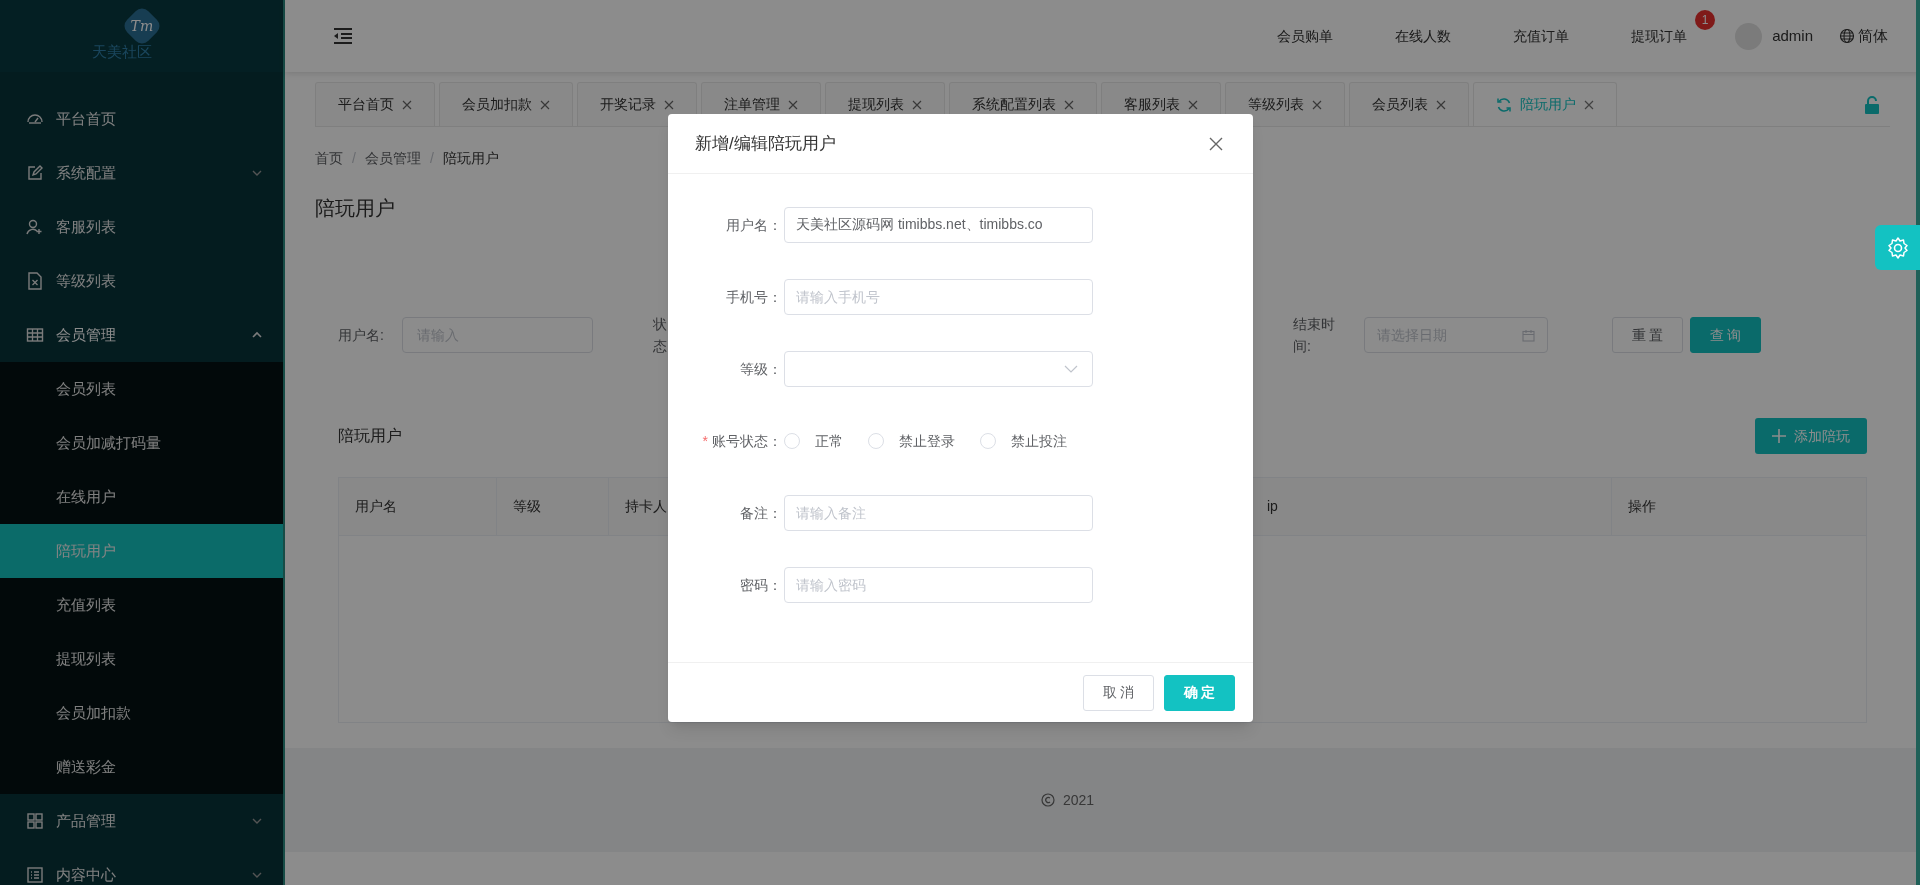  What do you see at coordinates (938, 225) in the screenshot?
I see `input-field: 天美社区源码网 timibbs.net、timibbs.co` at bounding box center [938, 225].